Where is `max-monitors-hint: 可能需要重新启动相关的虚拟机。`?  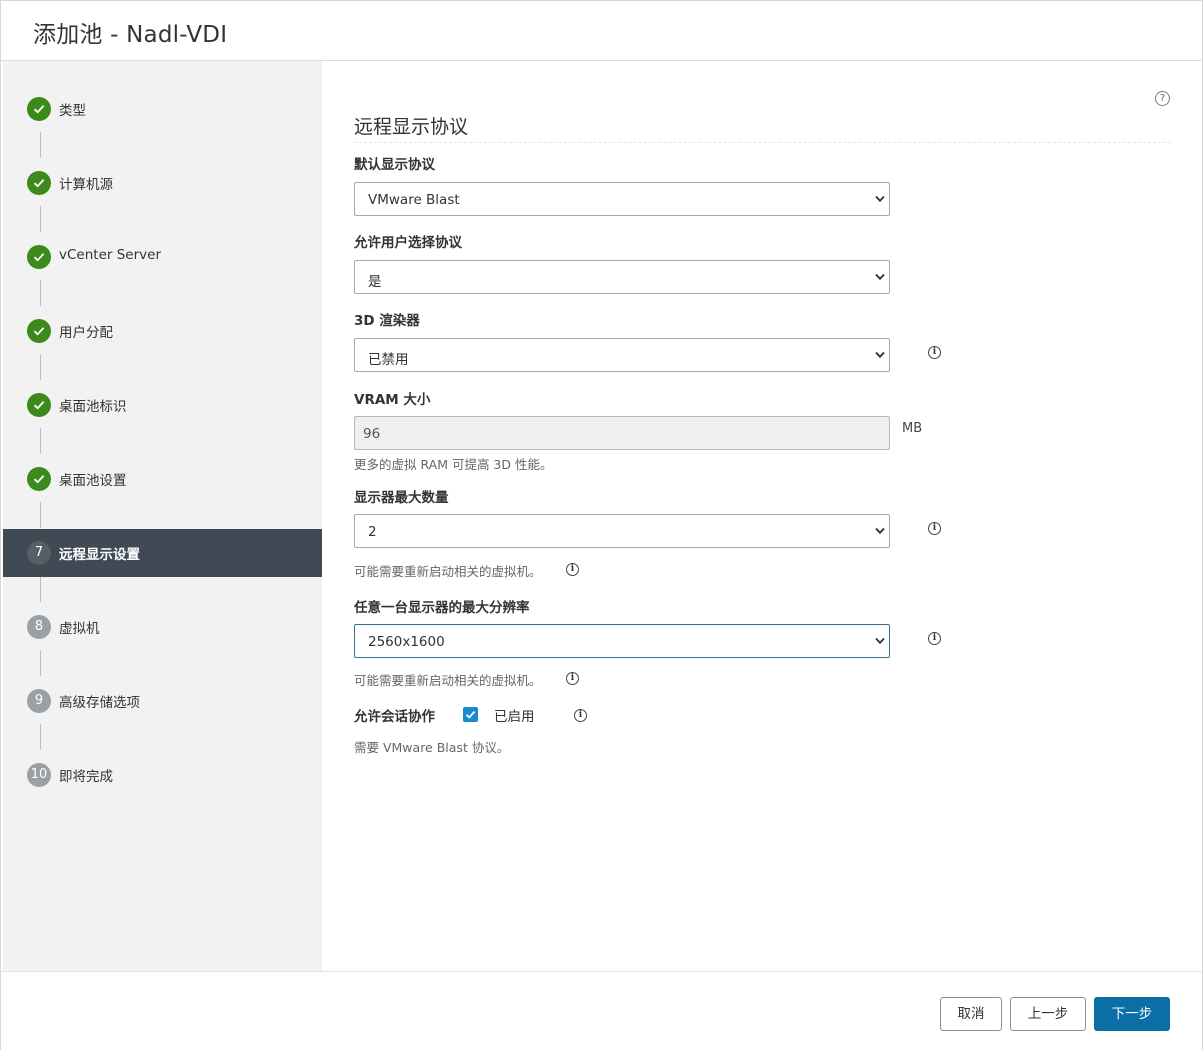
max-monitors-hint: 可能需要重新启动相关的虚拟机。 is located at coordinates (448, 571).